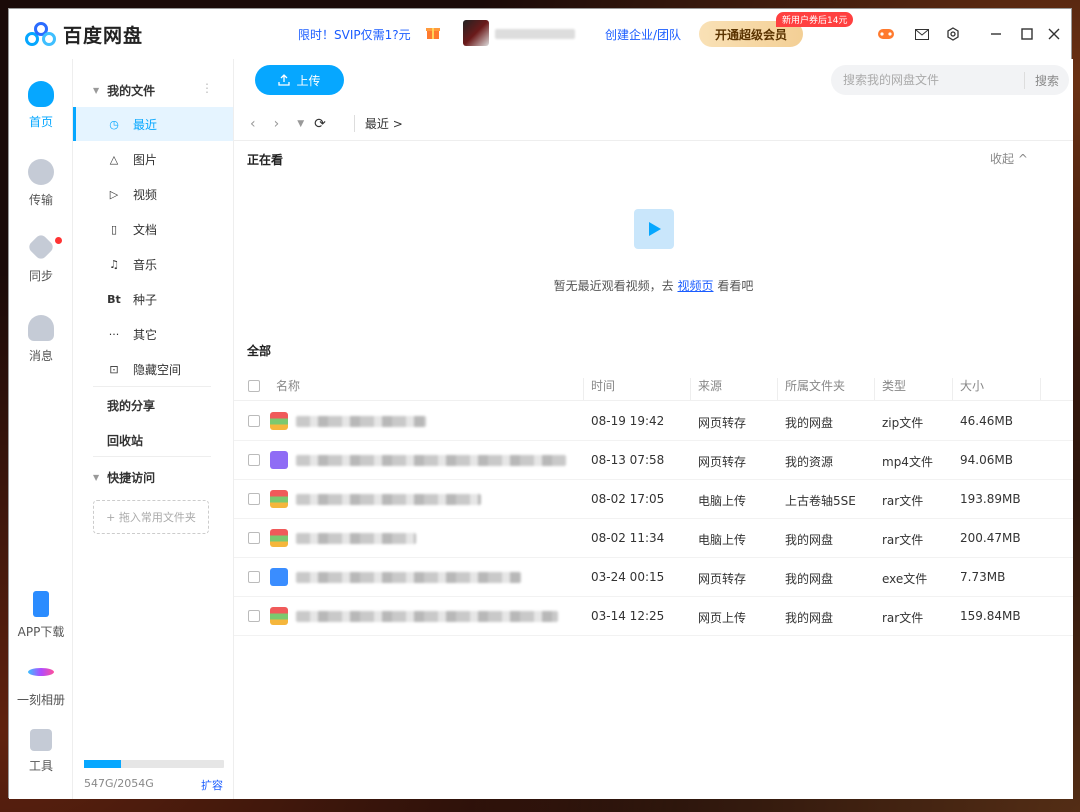 The image size is (1080, 812). Describe the element at coordinates (1054, 34) in the screenshot. I see `close-icon` at that location.